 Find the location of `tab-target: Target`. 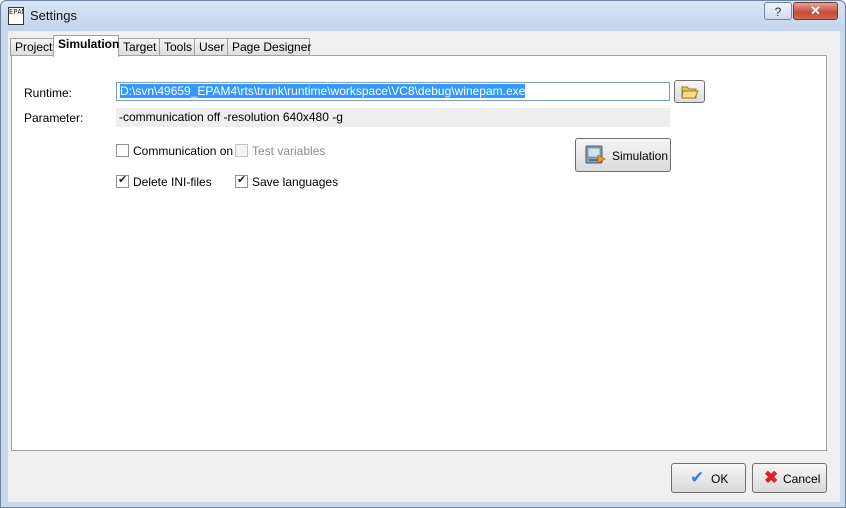

tab-target: Target is located at coordinates (139, 47).